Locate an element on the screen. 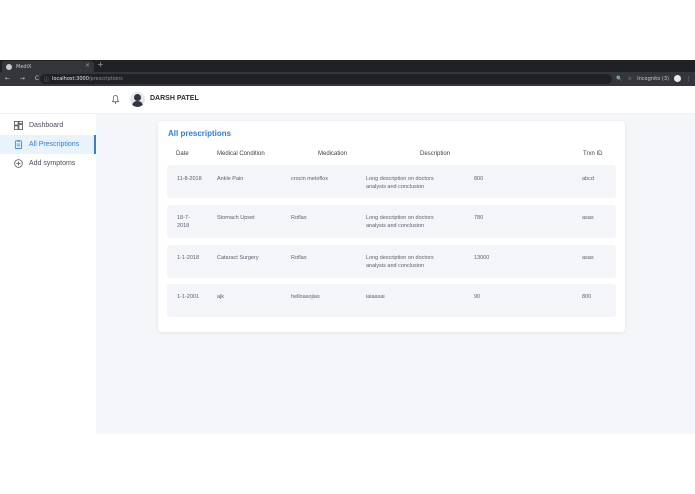 The width and height of the screenshot is (695, 494). menu-icon: ⋮ is located at coordinates (688, 79).